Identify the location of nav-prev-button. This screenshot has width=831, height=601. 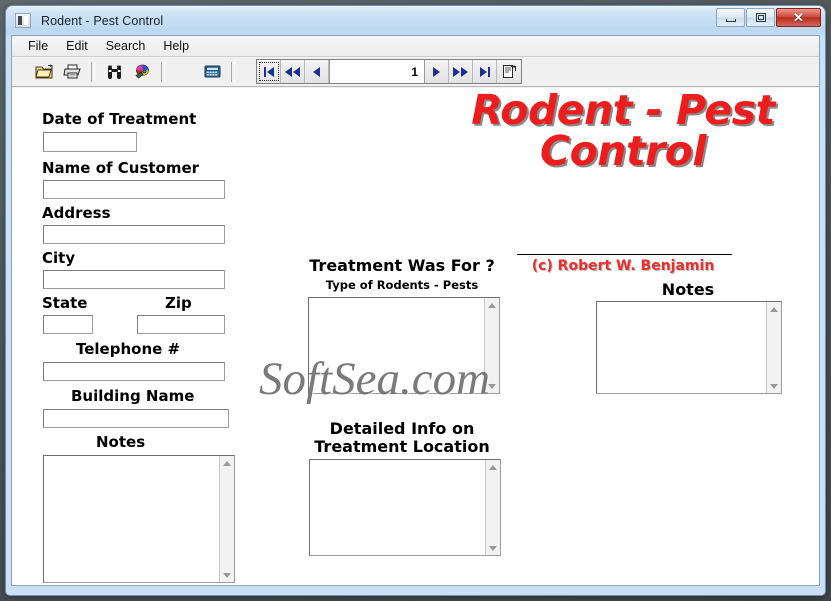
(317, 71).